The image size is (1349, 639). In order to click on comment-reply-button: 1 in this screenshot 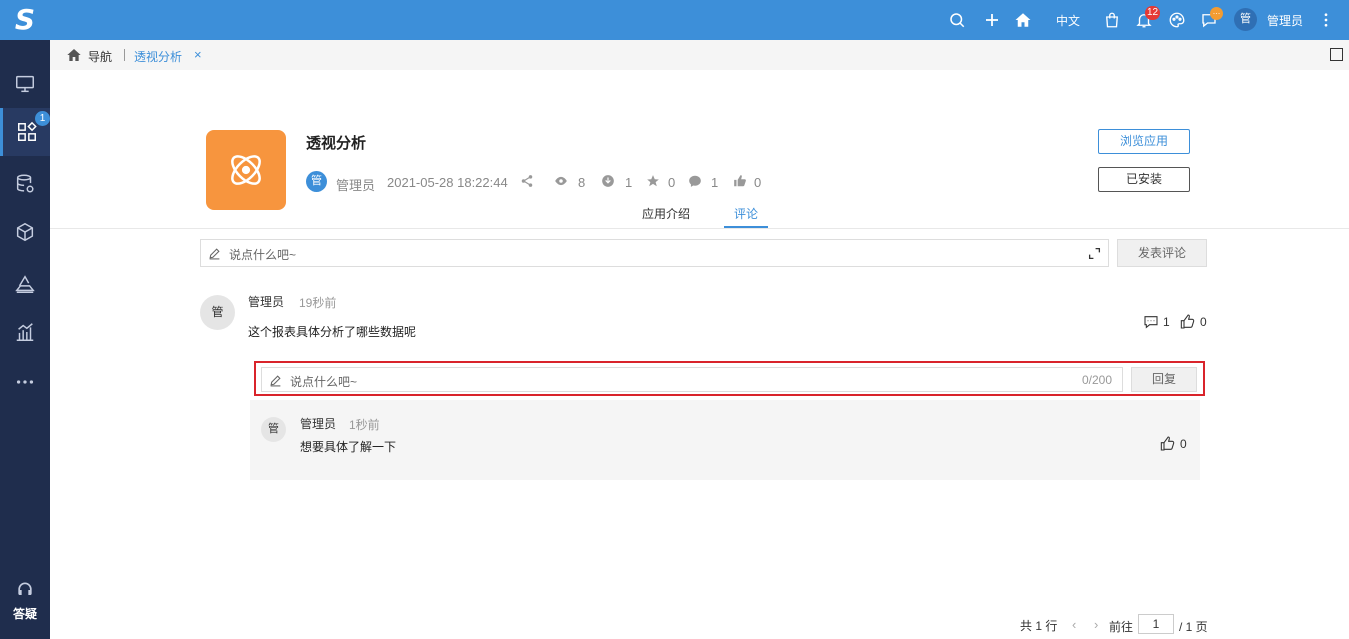, I will do `click(1156, 322)`.